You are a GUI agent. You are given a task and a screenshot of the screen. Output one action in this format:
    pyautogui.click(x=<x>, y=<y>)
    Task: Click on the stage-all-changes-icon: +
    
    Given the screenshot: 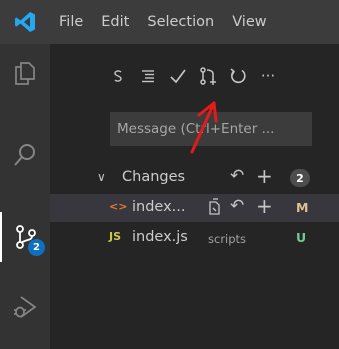 What is the action you would take?
    pyautogui.click(x=264, y=176)
    